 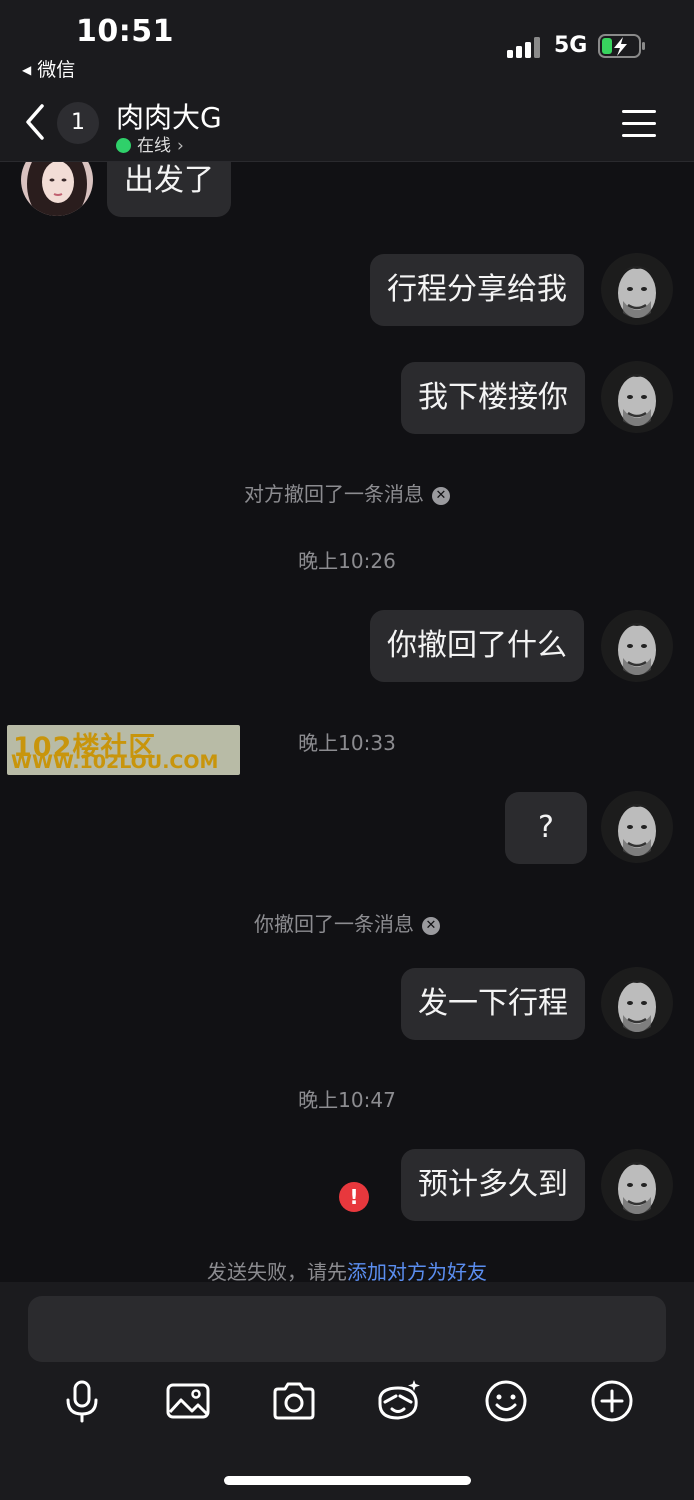 I want to click on recall-notice: 对方撤回了一条消息 ✕, so click(x=347, y=492).